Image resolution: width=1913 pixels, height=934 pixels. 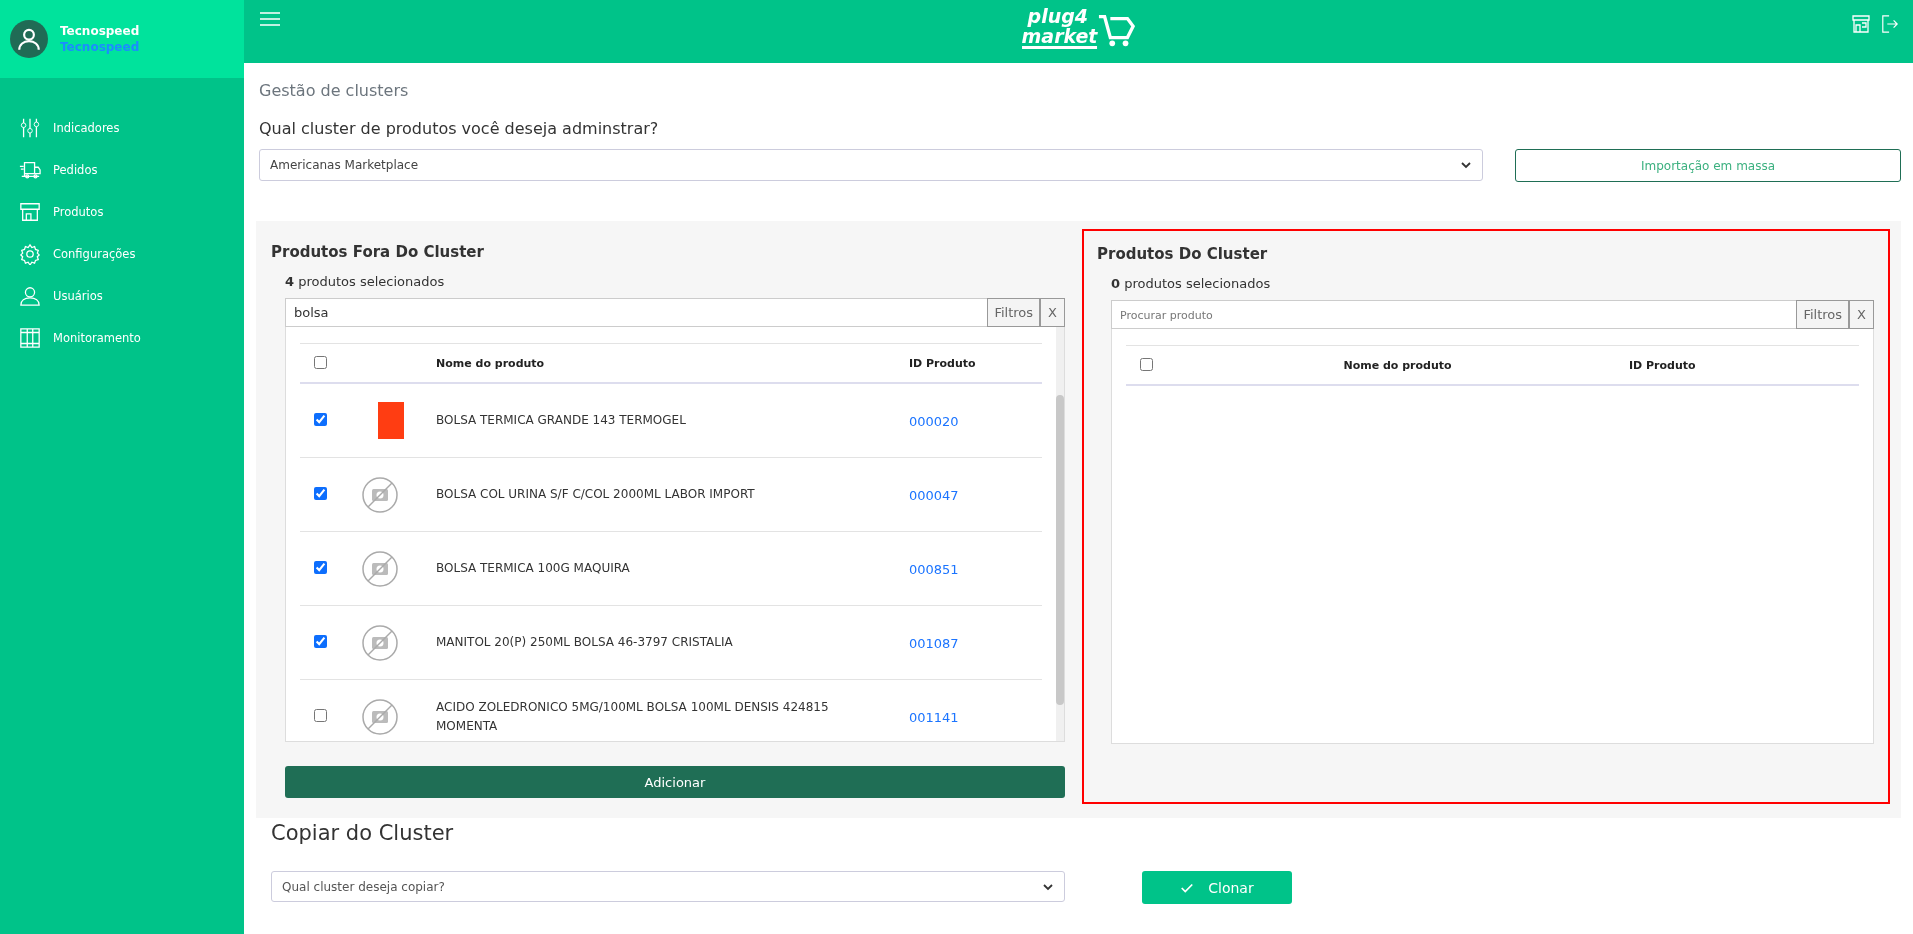 I want to click on panel-title: Produtos Do Cluster, so click(x=1183, y=255).